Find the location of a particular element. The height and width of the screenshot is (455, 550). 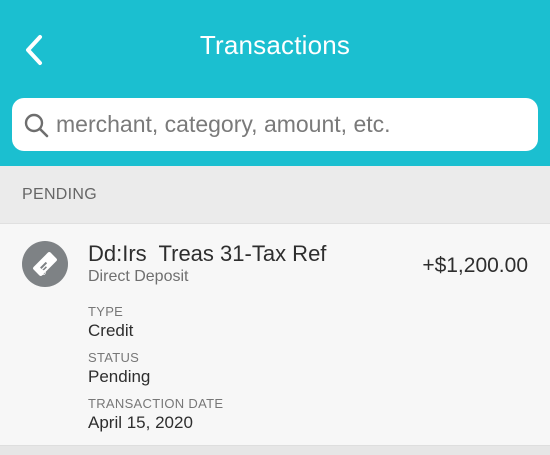

svg-text: D is located at coordinates (43, 273).